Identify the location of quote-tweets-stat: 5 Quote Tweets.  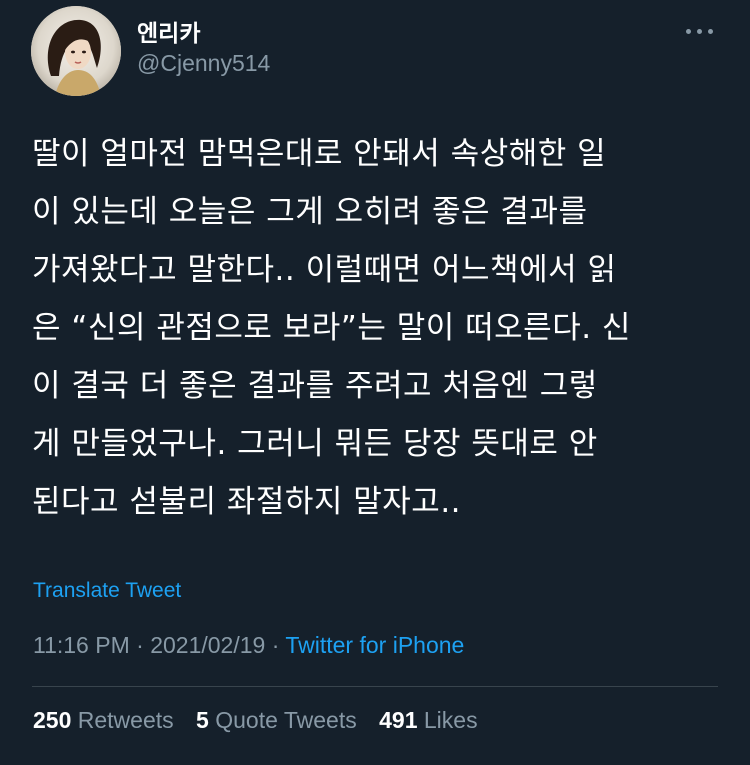
(276, 720).